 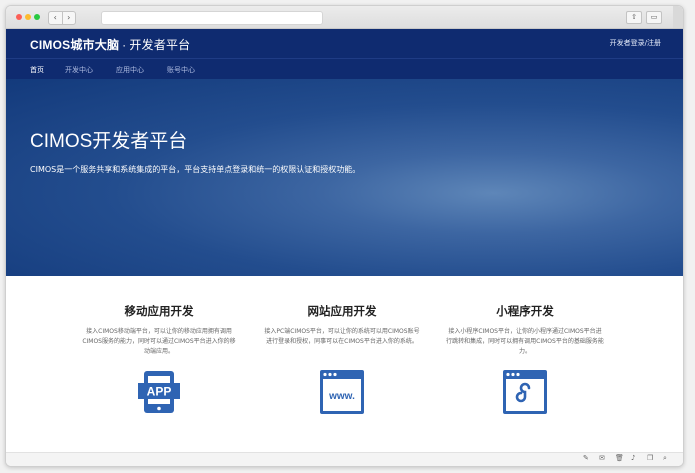 What do you see at coordinates (69, 18) in the screenshot?
I see `forward-arrow-icon: ›` at bounding box center [69, 18].